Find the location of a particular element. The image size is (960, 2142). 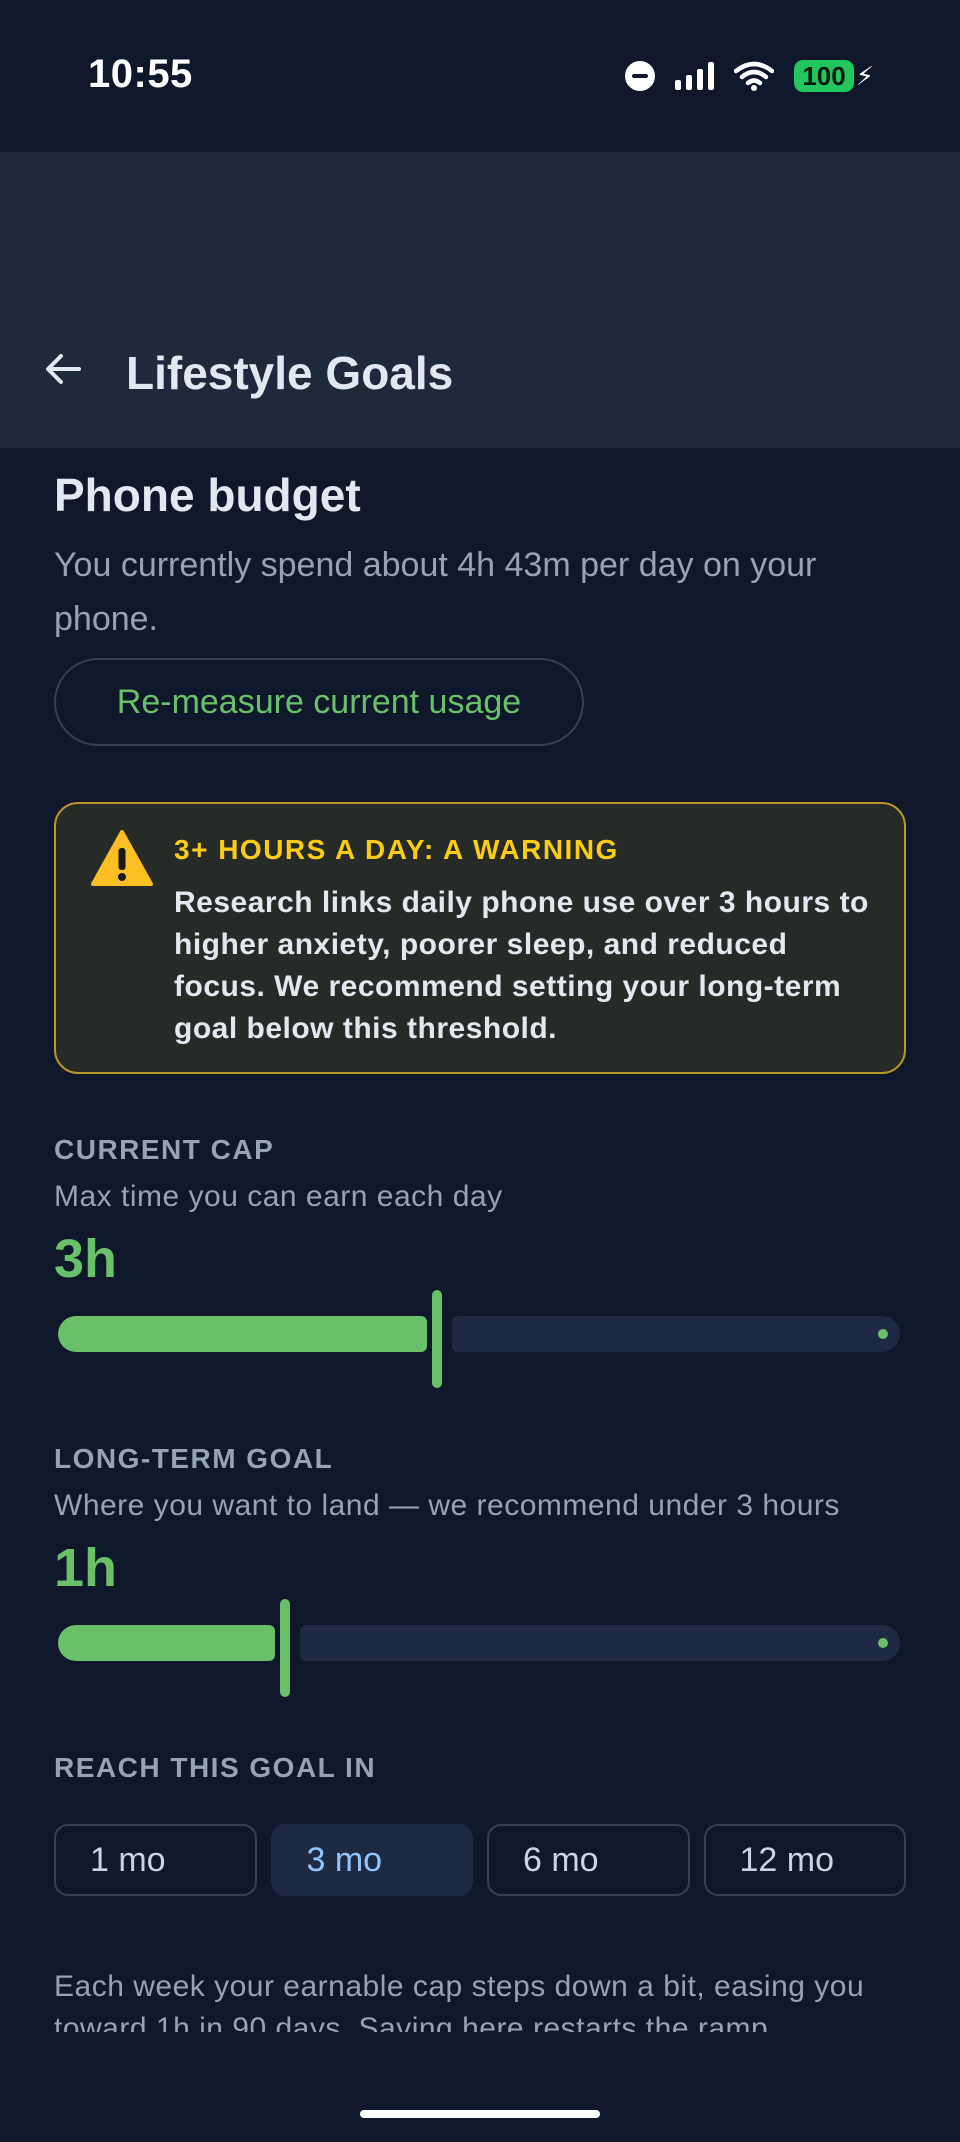

warning-title: 3+ HOURS A DAY: A WARNING is located at coordinates (396, 849).